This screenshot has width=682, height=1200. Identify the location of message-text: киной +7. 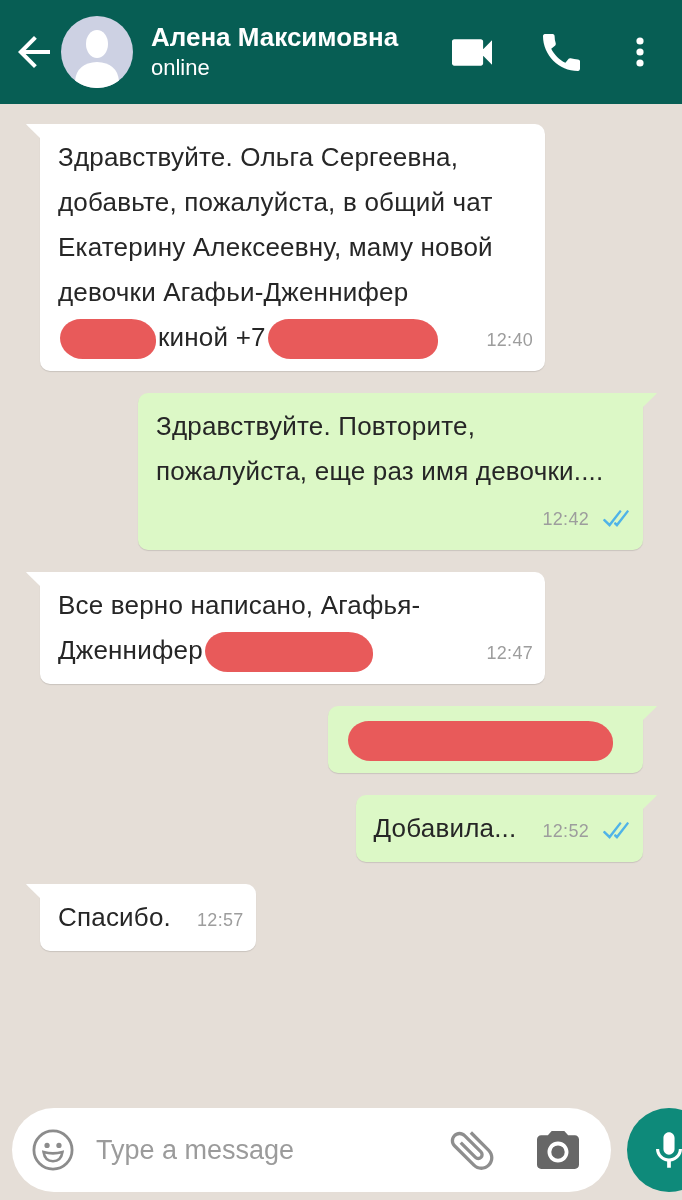
(212, 337).